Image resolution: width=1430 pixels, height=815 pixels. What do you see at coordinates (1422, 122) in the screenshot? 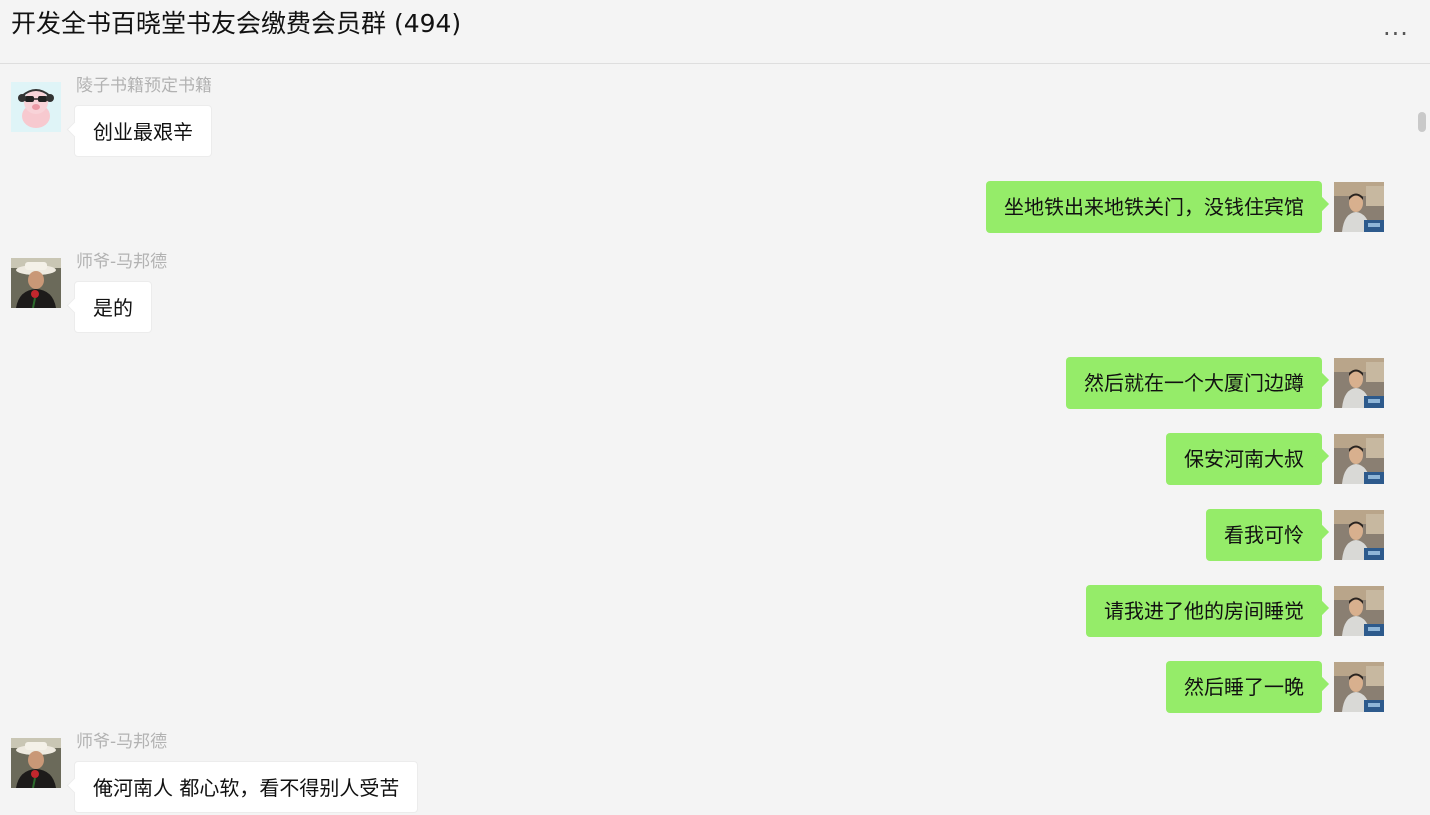
I see `scrollbar-thumb` at bounding box center [1422, 122].